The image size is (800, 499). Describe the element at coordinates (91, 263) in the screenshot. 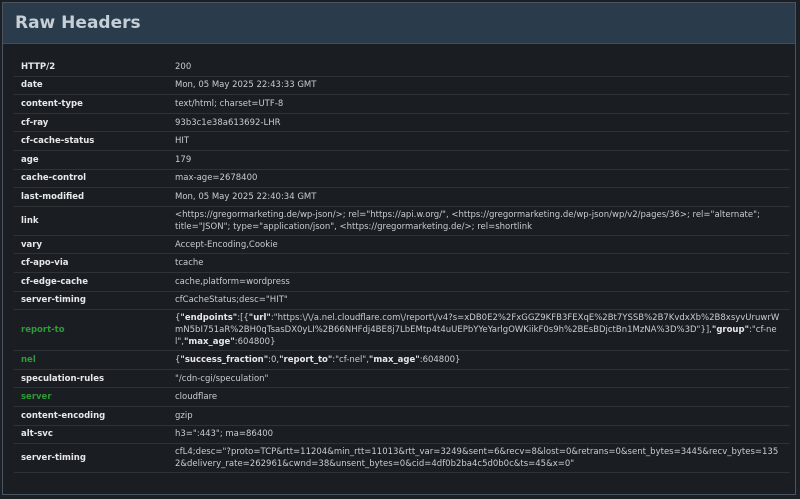

I see `header-name: cf-apo-via` at that location.